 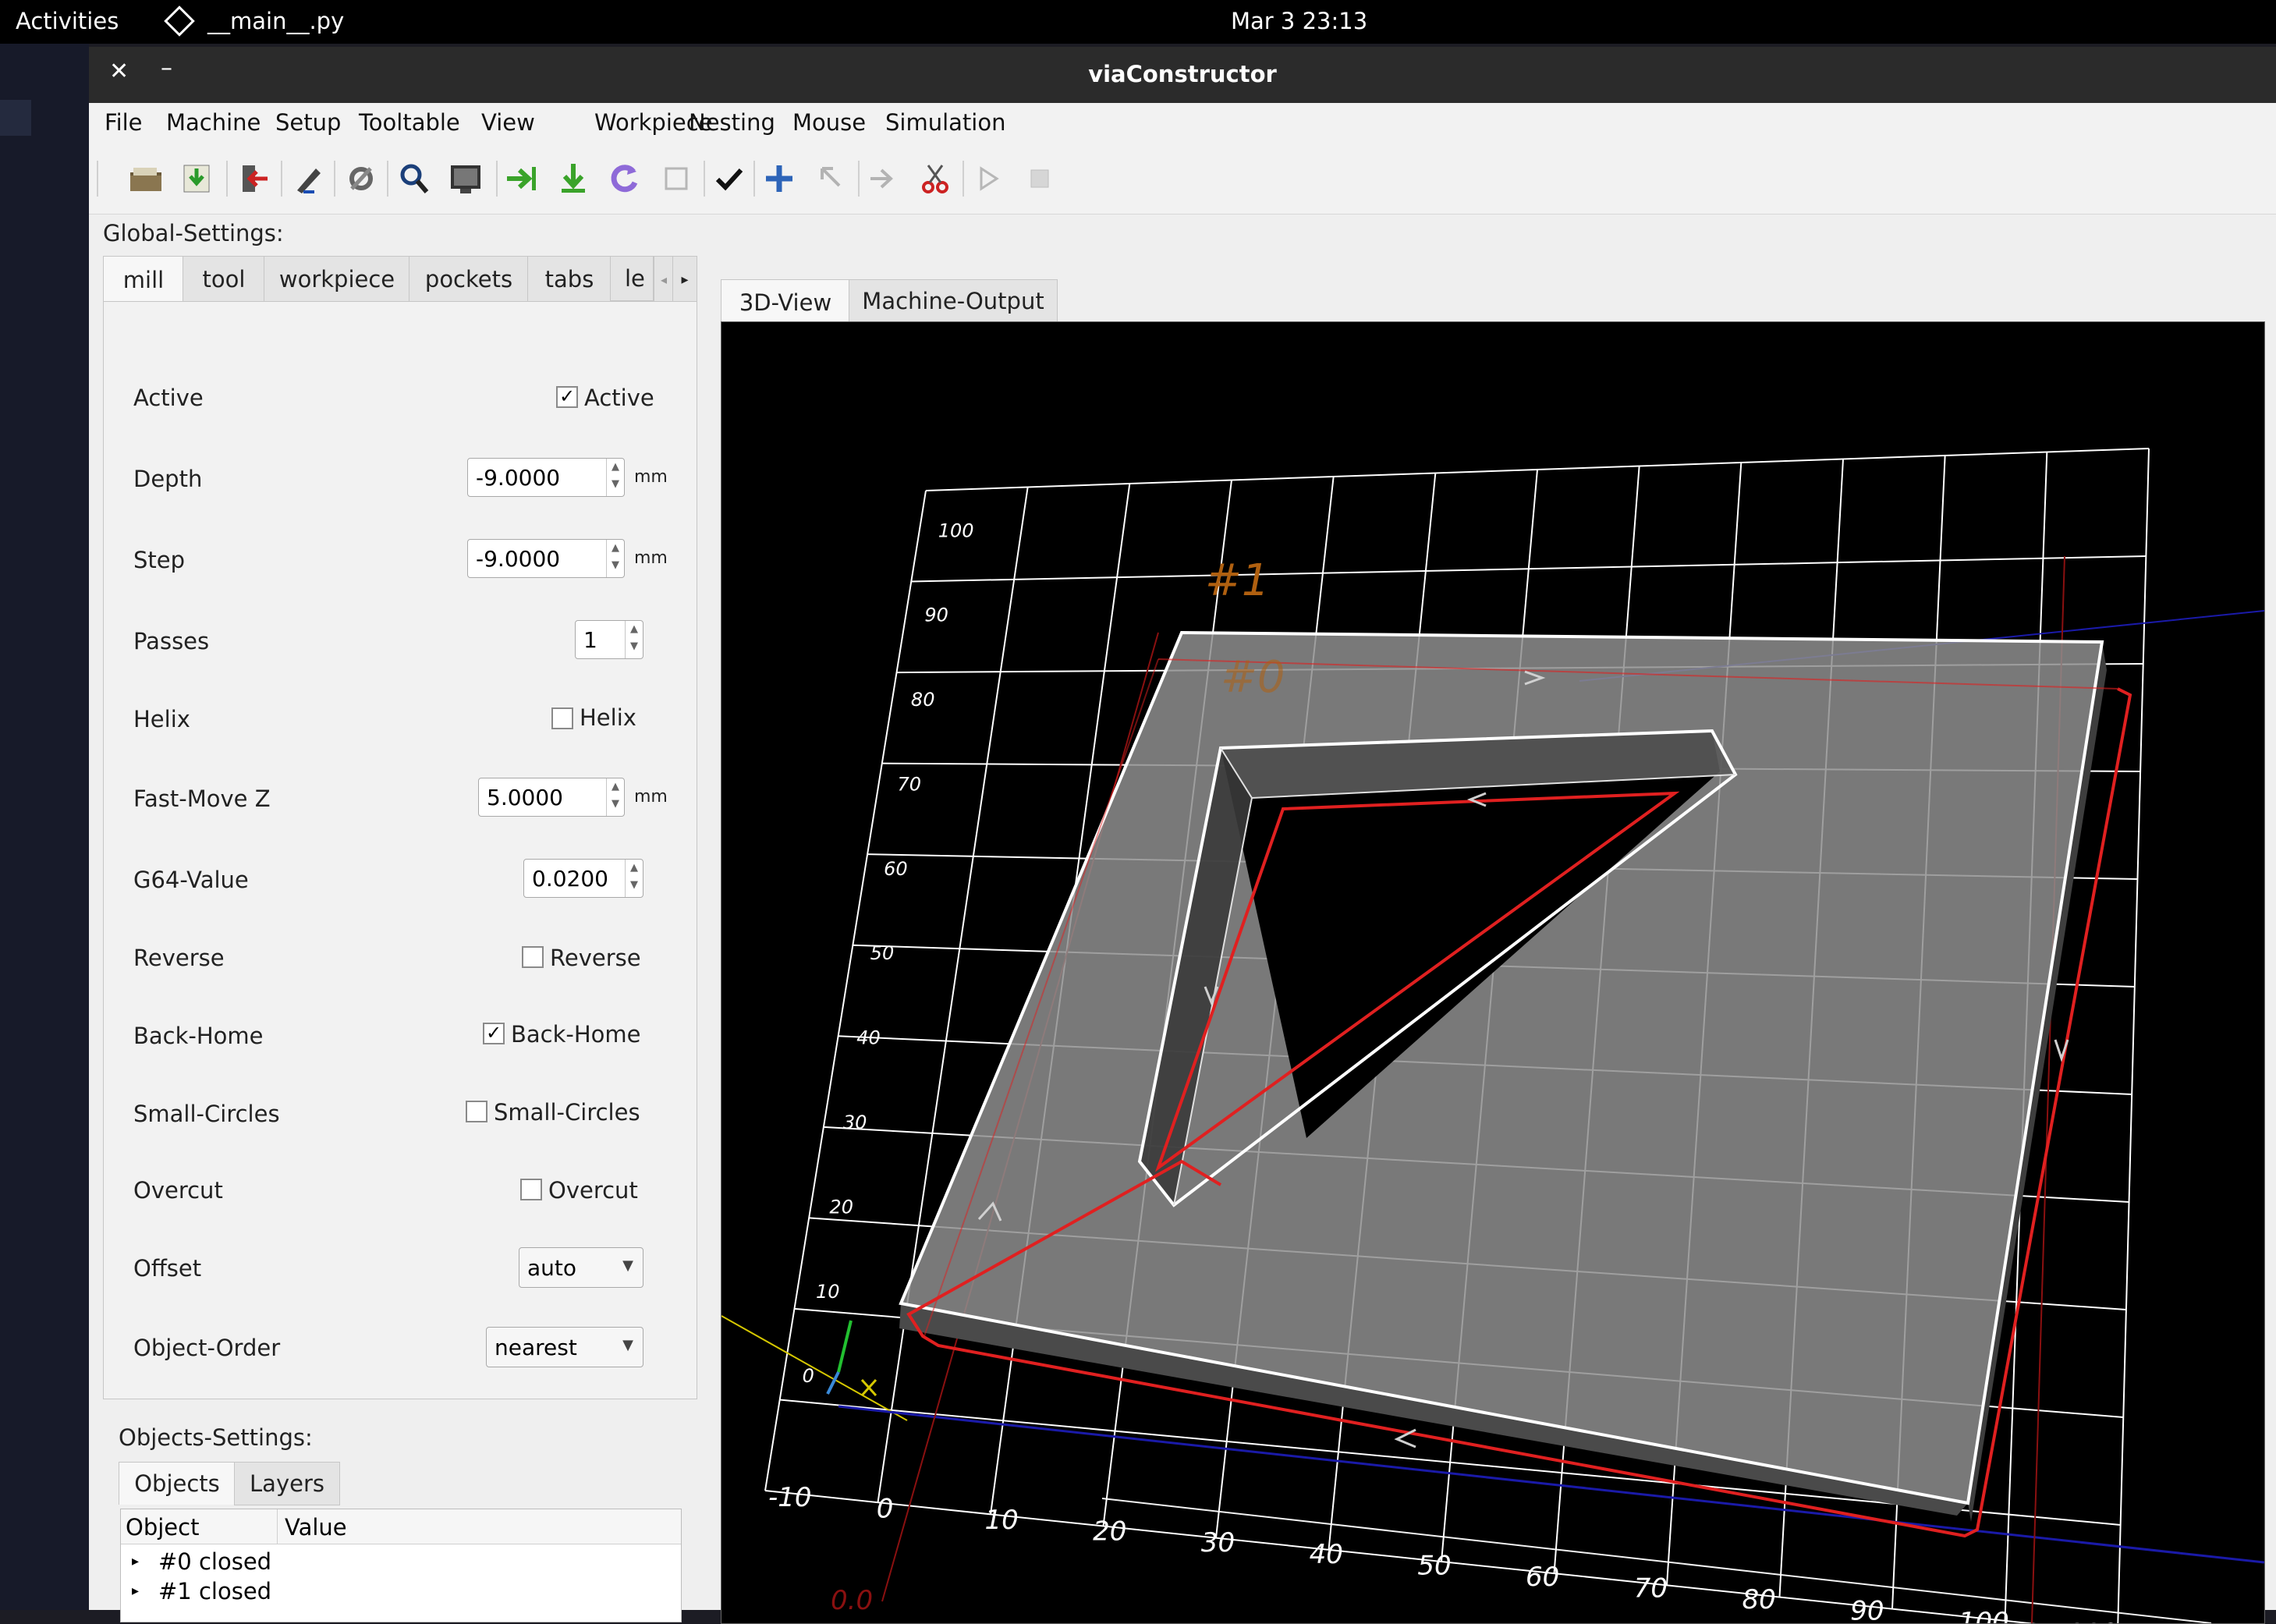 I want to click on menu-simulation: Simulation, so click(x=945, y=122).